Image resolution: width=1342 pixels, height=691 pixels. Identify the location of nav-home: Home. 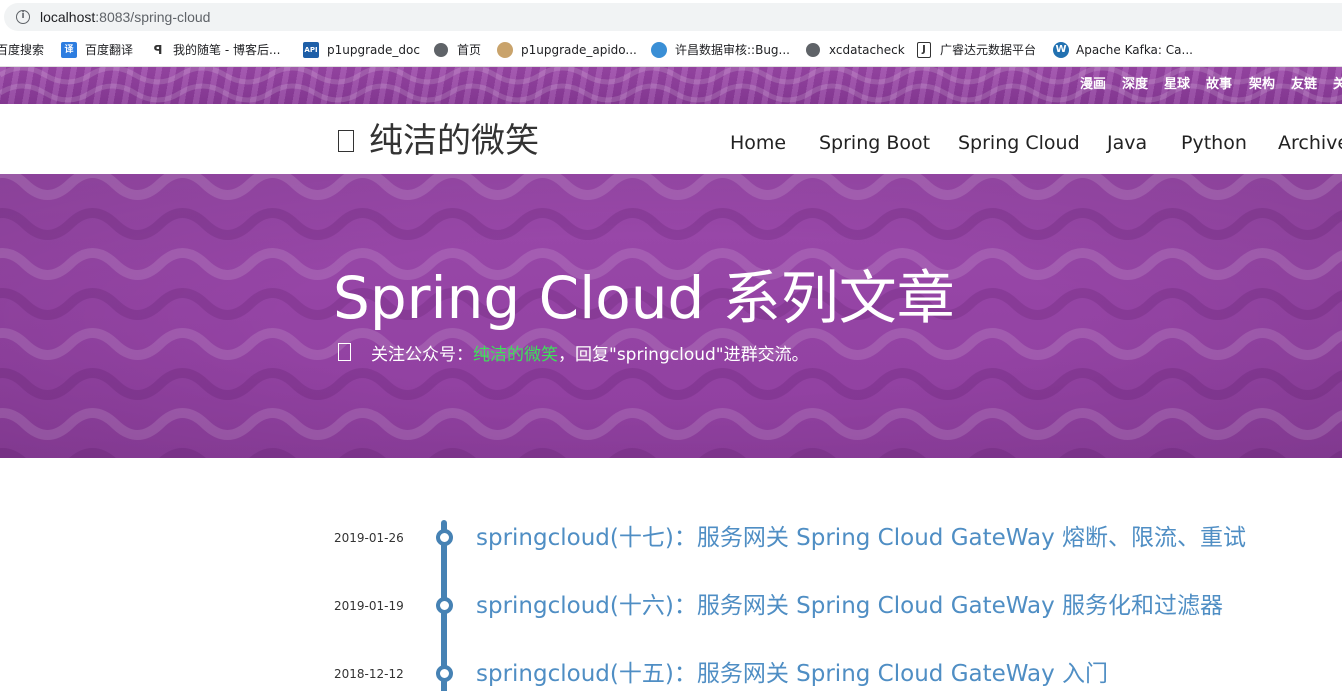
(758, 143).